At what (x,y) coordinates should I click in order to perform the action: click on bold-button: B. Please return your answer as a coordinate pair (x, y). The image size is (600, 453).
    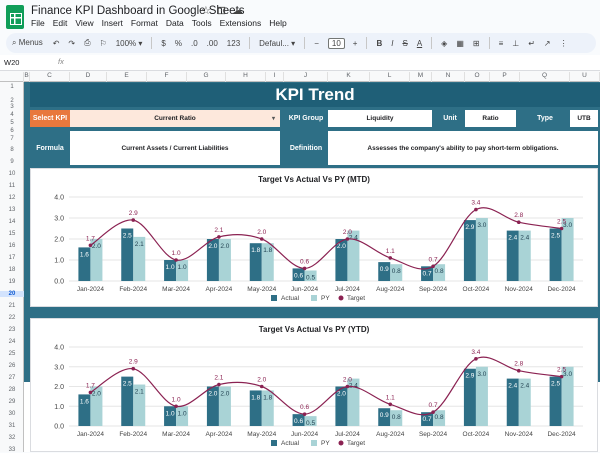
    Looking at the image, I should click on (379, 43).